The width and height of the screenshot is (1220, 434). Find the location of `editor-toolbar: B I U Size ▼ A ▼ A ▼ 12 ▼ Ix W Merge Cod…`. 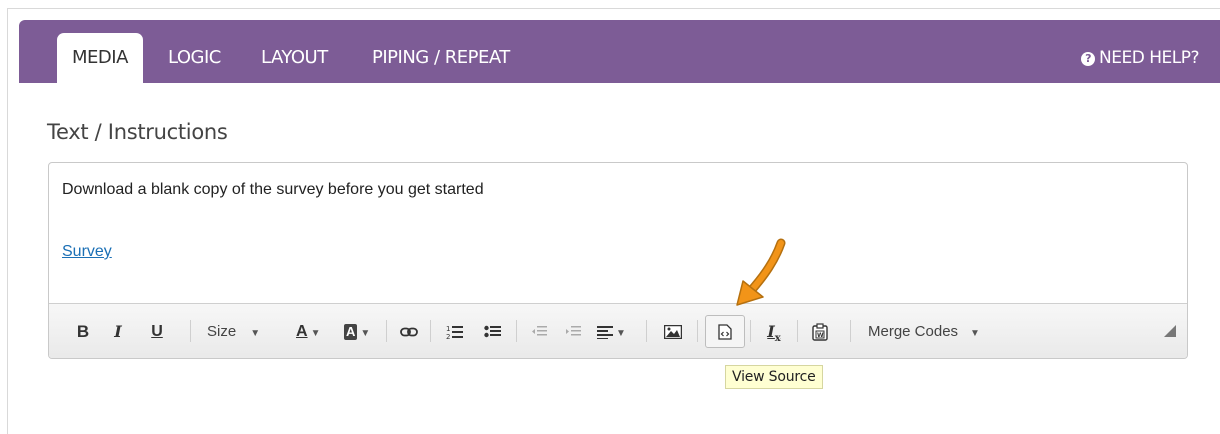

editor-toolbar: B I U Size ▼ A ▼ A ▼ 12 ▼ Ix W Merge Cod… is located at coordinates (618, 330).